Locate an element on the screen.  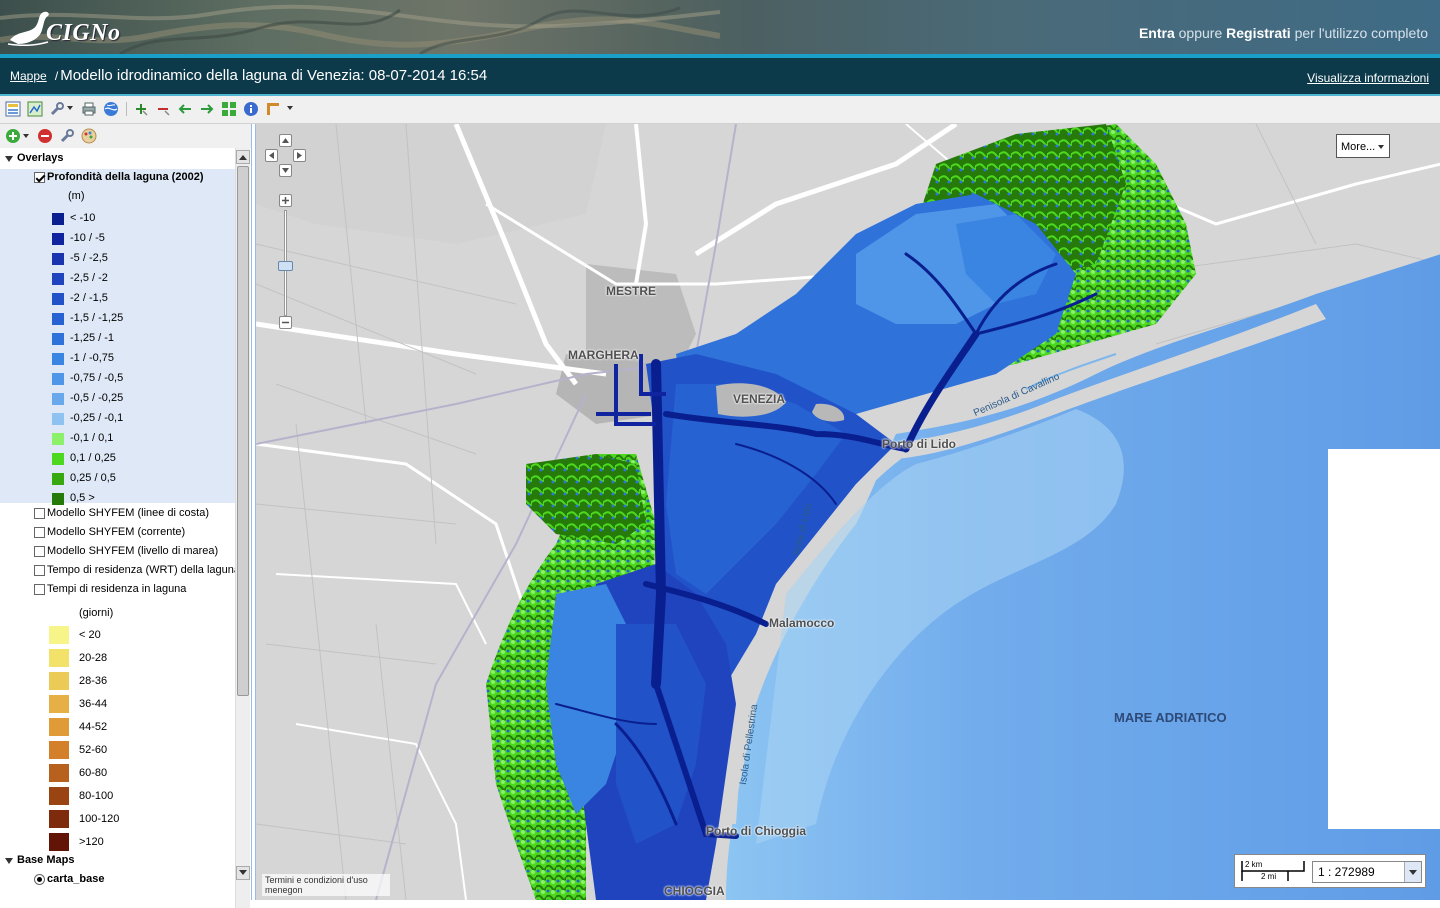
remove-layer-icon is located at coordinates (45, 136).